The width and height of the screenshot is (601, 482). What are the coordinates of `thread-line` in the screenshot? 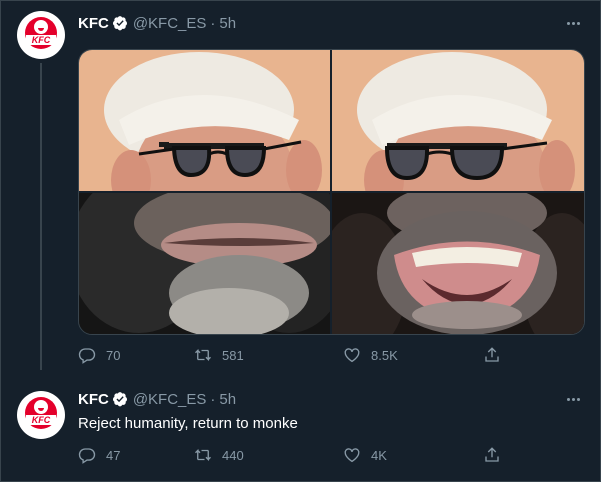 It's located at (41, 216).